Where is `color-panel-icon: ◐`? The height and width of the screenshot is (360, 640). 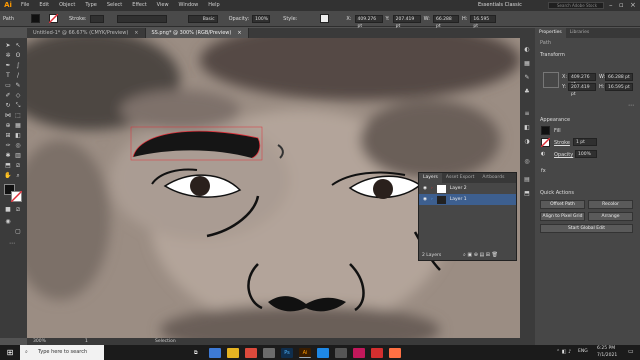 color-panel-icon: ◐ is located at coordinates (527, 49).